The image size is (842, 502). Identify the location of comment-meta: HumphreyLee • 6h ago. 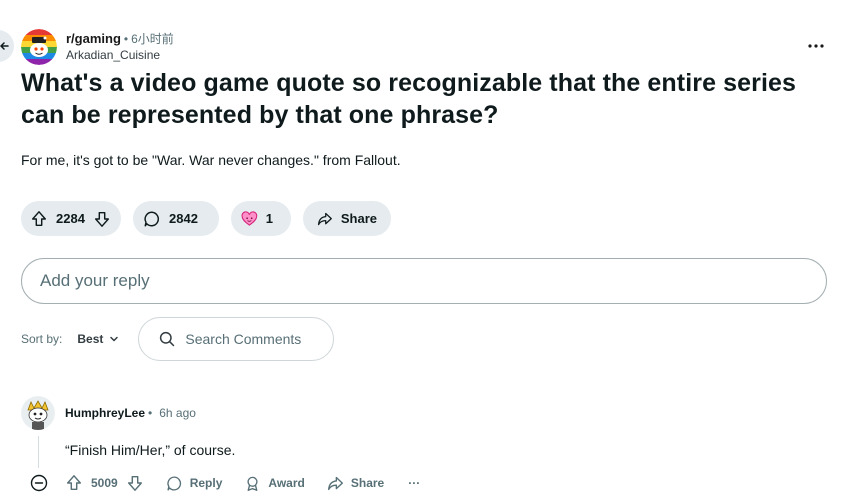
(130, 413).